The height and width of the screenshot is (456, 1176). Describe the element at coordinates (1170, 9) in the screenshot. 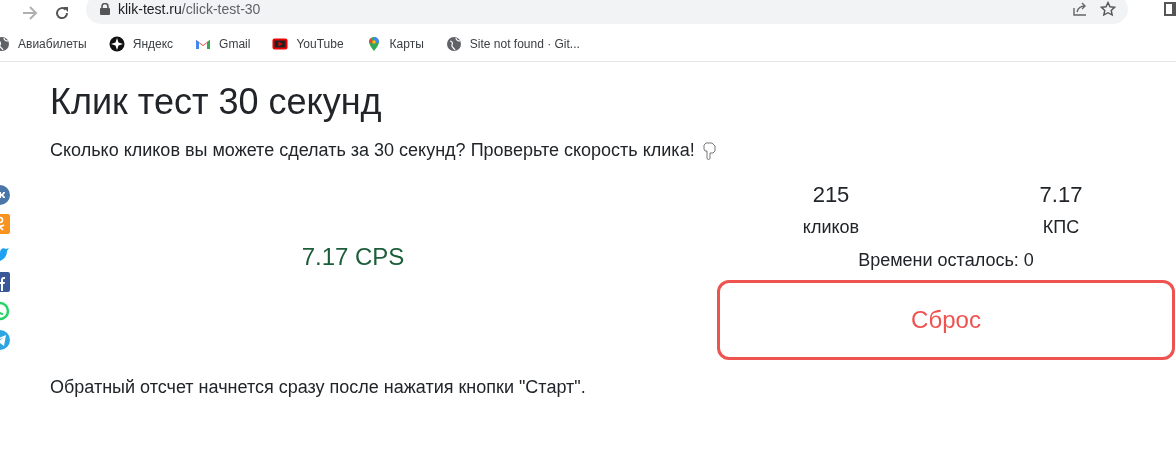

I see `sidebar-icon` at that location.